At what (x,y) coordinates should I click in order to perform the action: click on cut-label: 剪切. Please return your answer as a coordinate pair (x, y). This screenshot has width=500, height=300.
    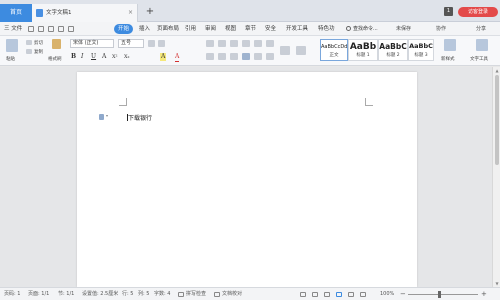
    Looking at the image, I should click on (38, 43).